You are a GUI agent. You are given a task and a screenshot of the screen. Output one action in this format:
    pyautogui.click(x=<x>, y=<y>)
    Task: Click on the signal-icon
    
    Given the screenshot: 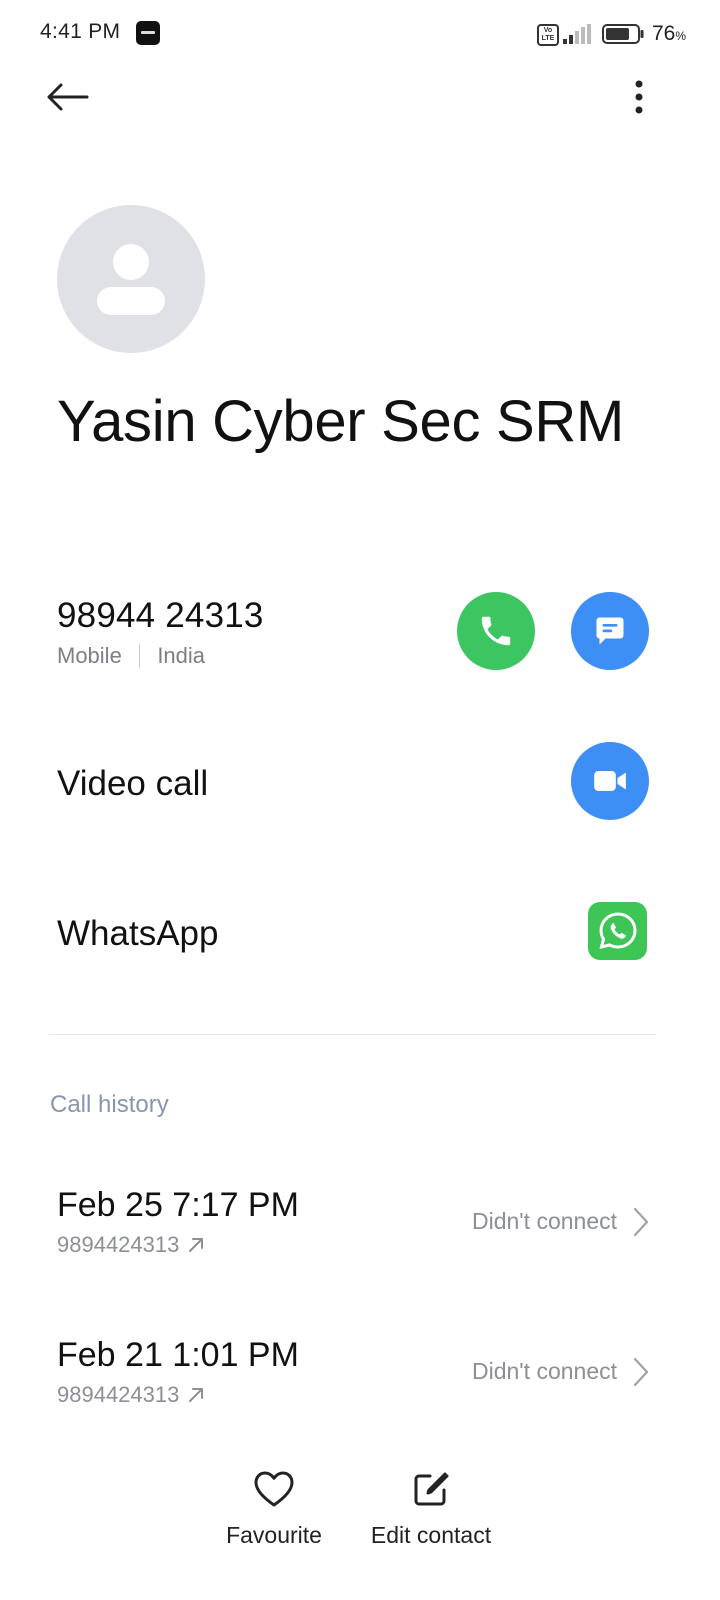 What is the action you would take?
    pyautogui.click(x=577, y=34)
    